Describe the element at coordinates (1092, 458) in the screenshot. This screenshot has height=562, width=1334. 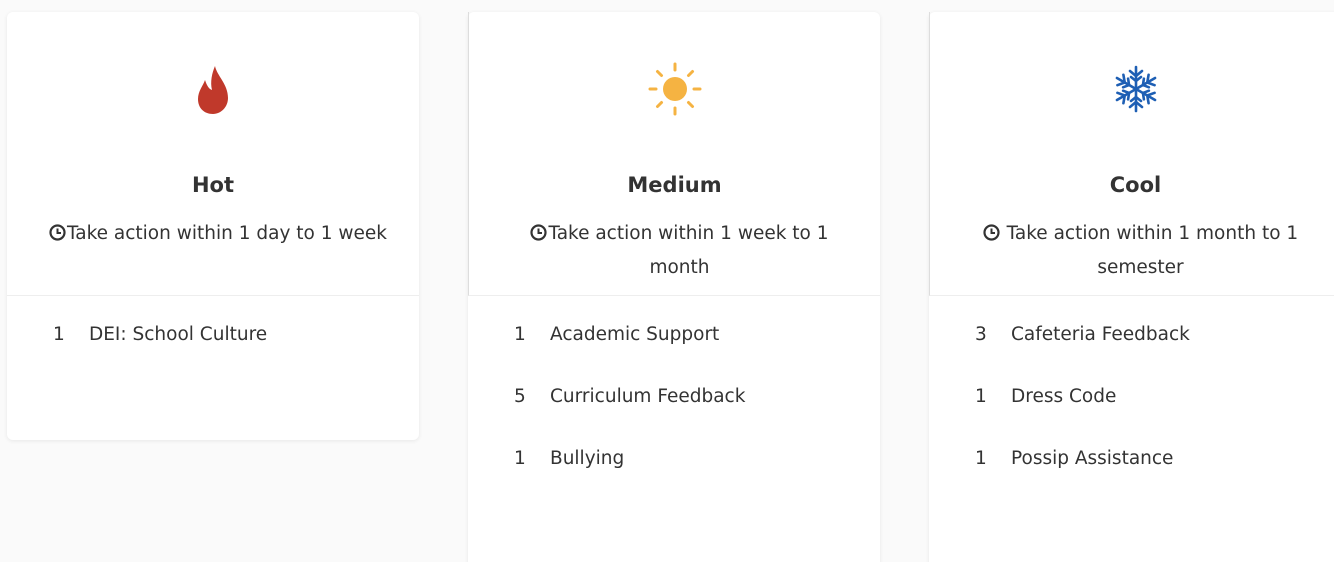
I see `topic-label: Possip Assistance` at that location.